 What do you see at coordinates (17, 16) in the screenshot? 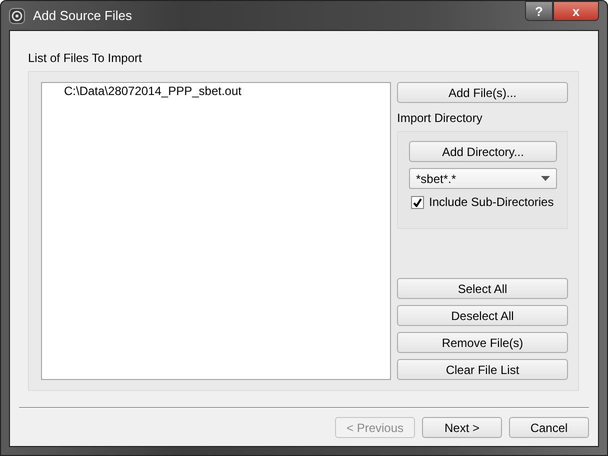
I see `app-icon` at bounding box center [17, 16].